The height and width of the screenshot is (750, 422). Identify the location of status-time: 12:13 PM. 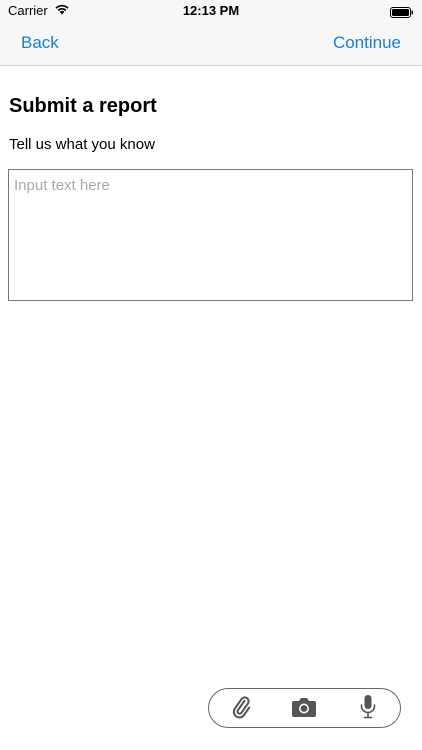
(211, 10).